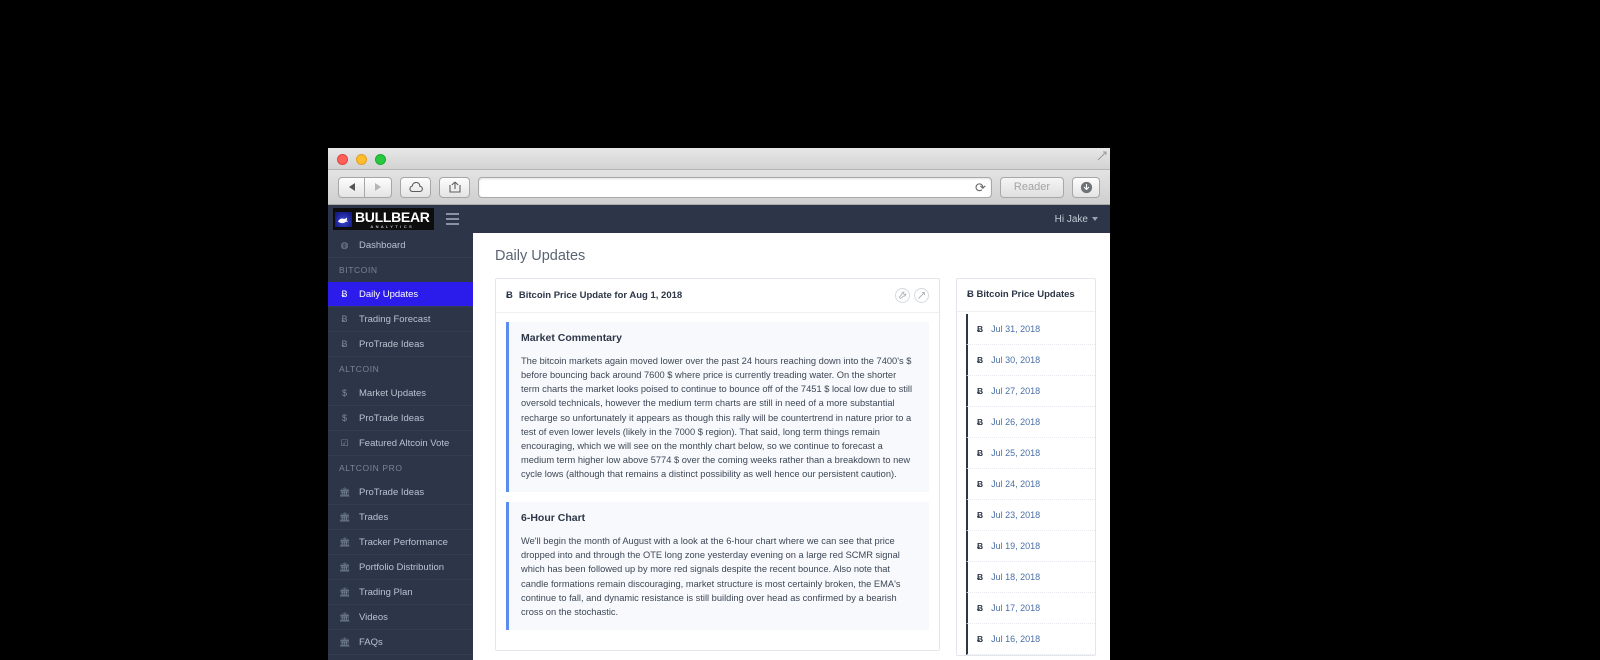  I want to click on sidebar-item-featured-altcoin-vote: ☑ Featured Altcoin Vote, so click(400, 443).